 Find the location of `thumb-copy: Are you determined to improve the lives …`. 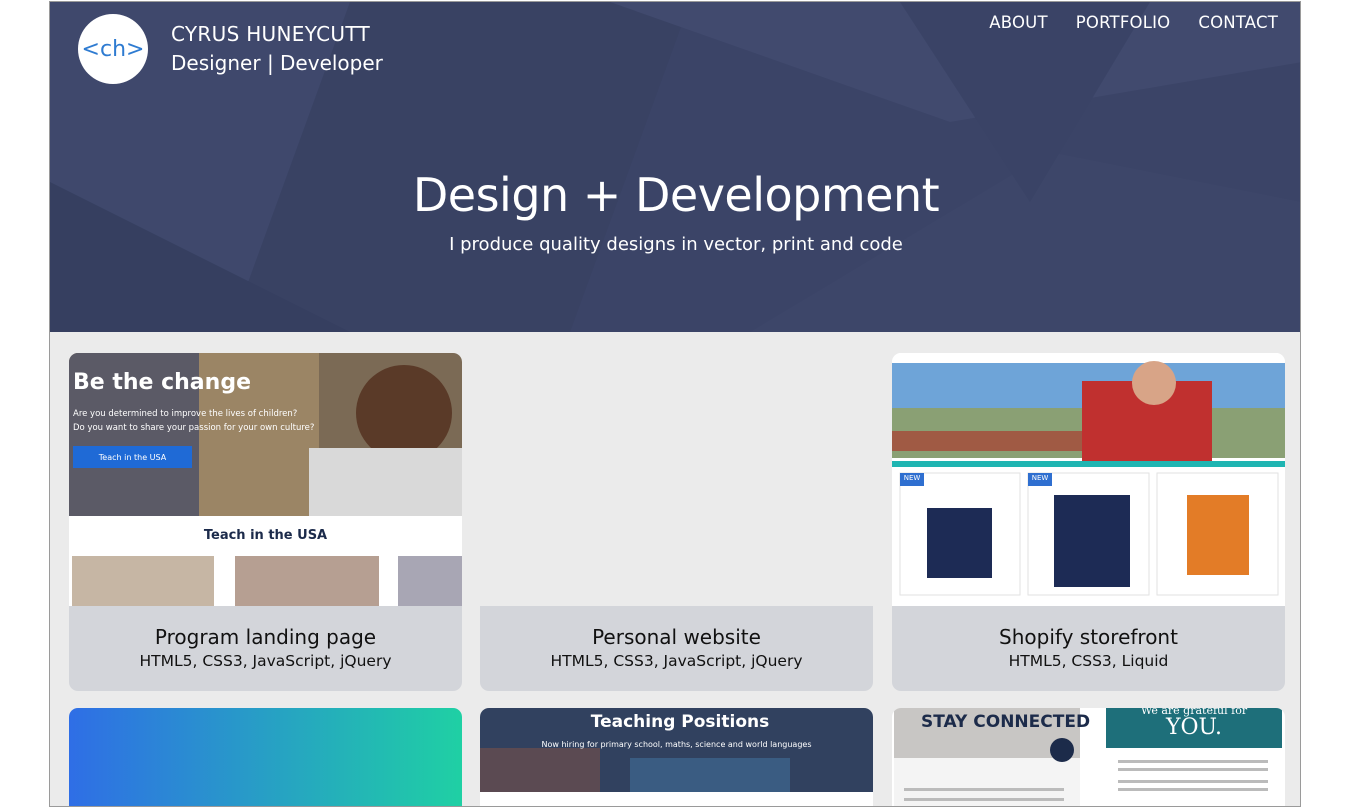

thumb-copy: Are you determined to improve the lives … is located at coordinates (193, 421).